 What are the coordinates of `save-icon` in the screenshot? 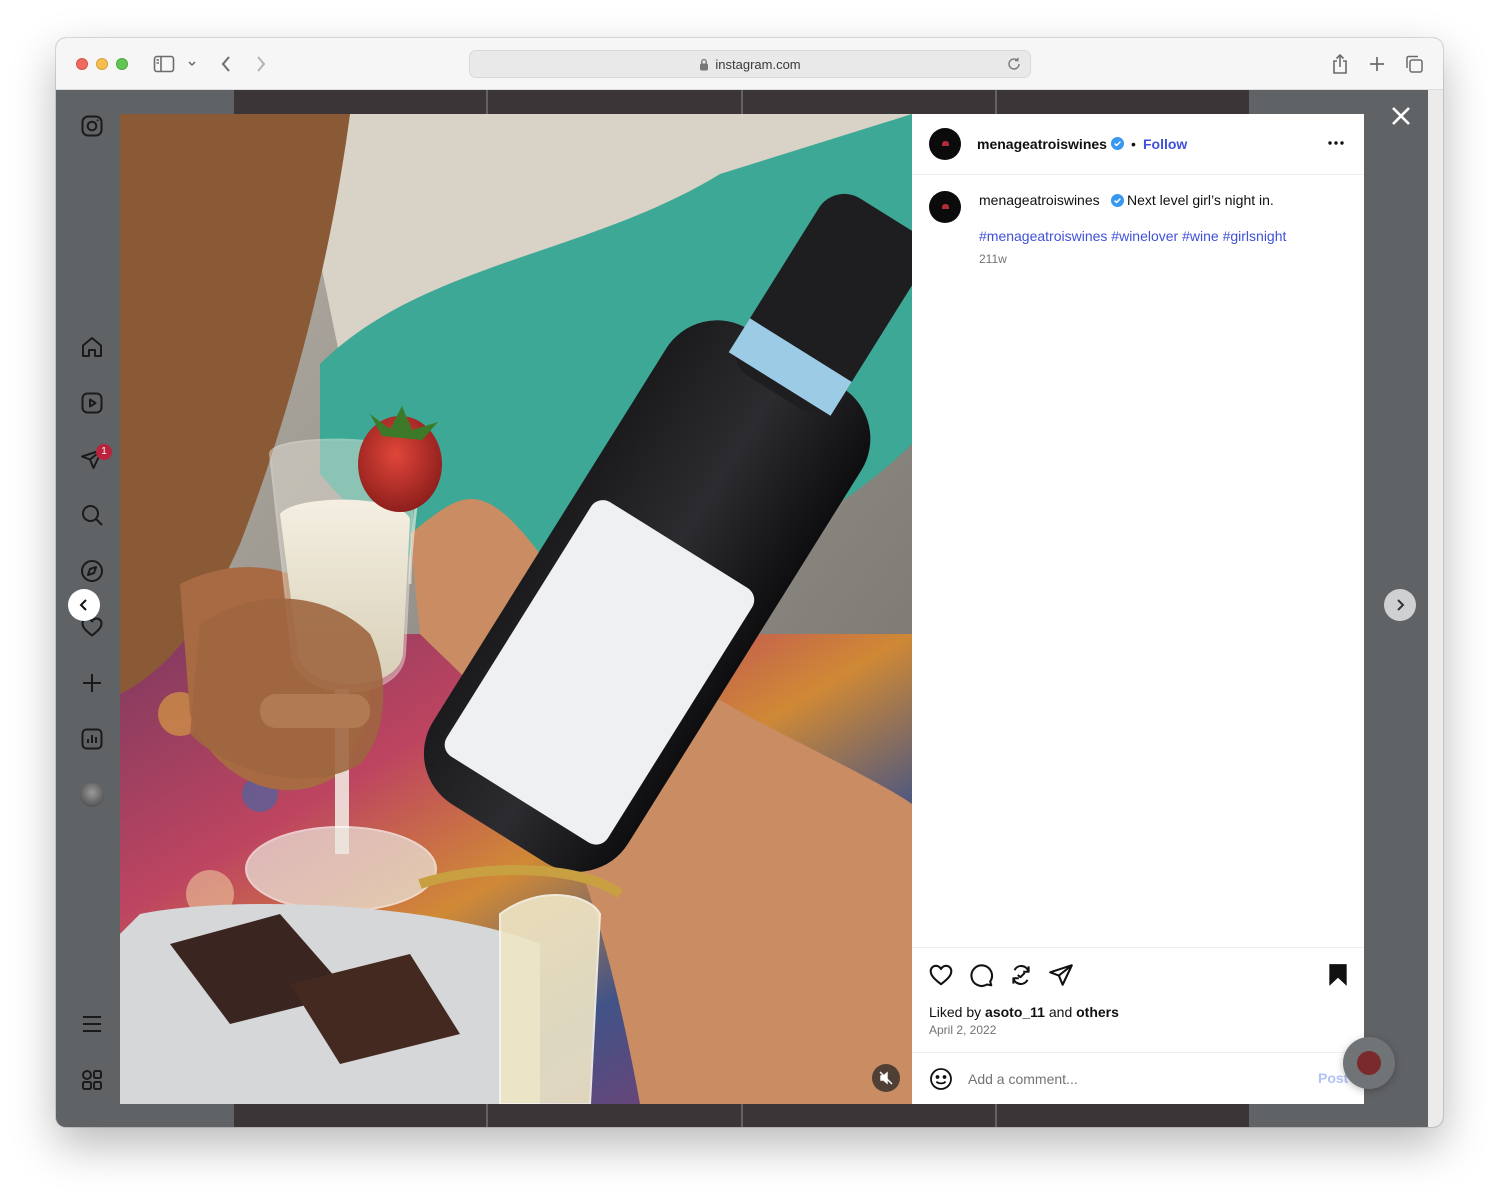 It's located at (1338, 975).